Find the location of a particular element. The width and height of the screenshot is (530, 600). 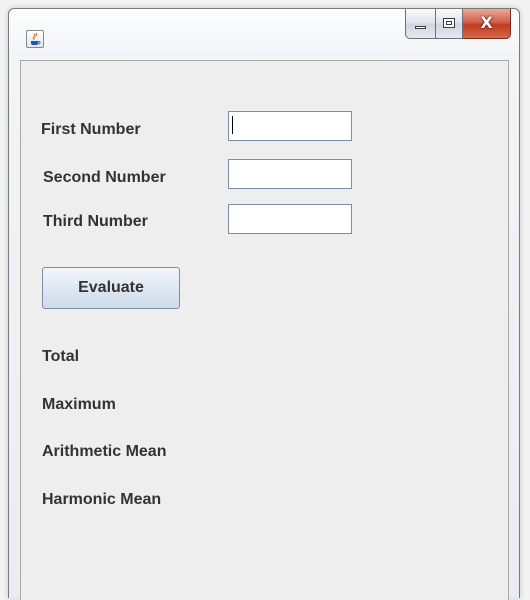

close-button: X is located at coordinates (487, 24).